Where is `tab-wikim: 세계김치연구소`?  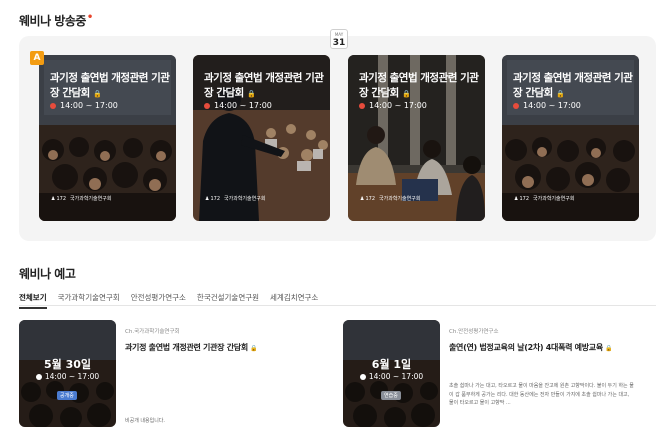 tab-wikim: 세계김치연구소 is located at coordinates (294, 300).